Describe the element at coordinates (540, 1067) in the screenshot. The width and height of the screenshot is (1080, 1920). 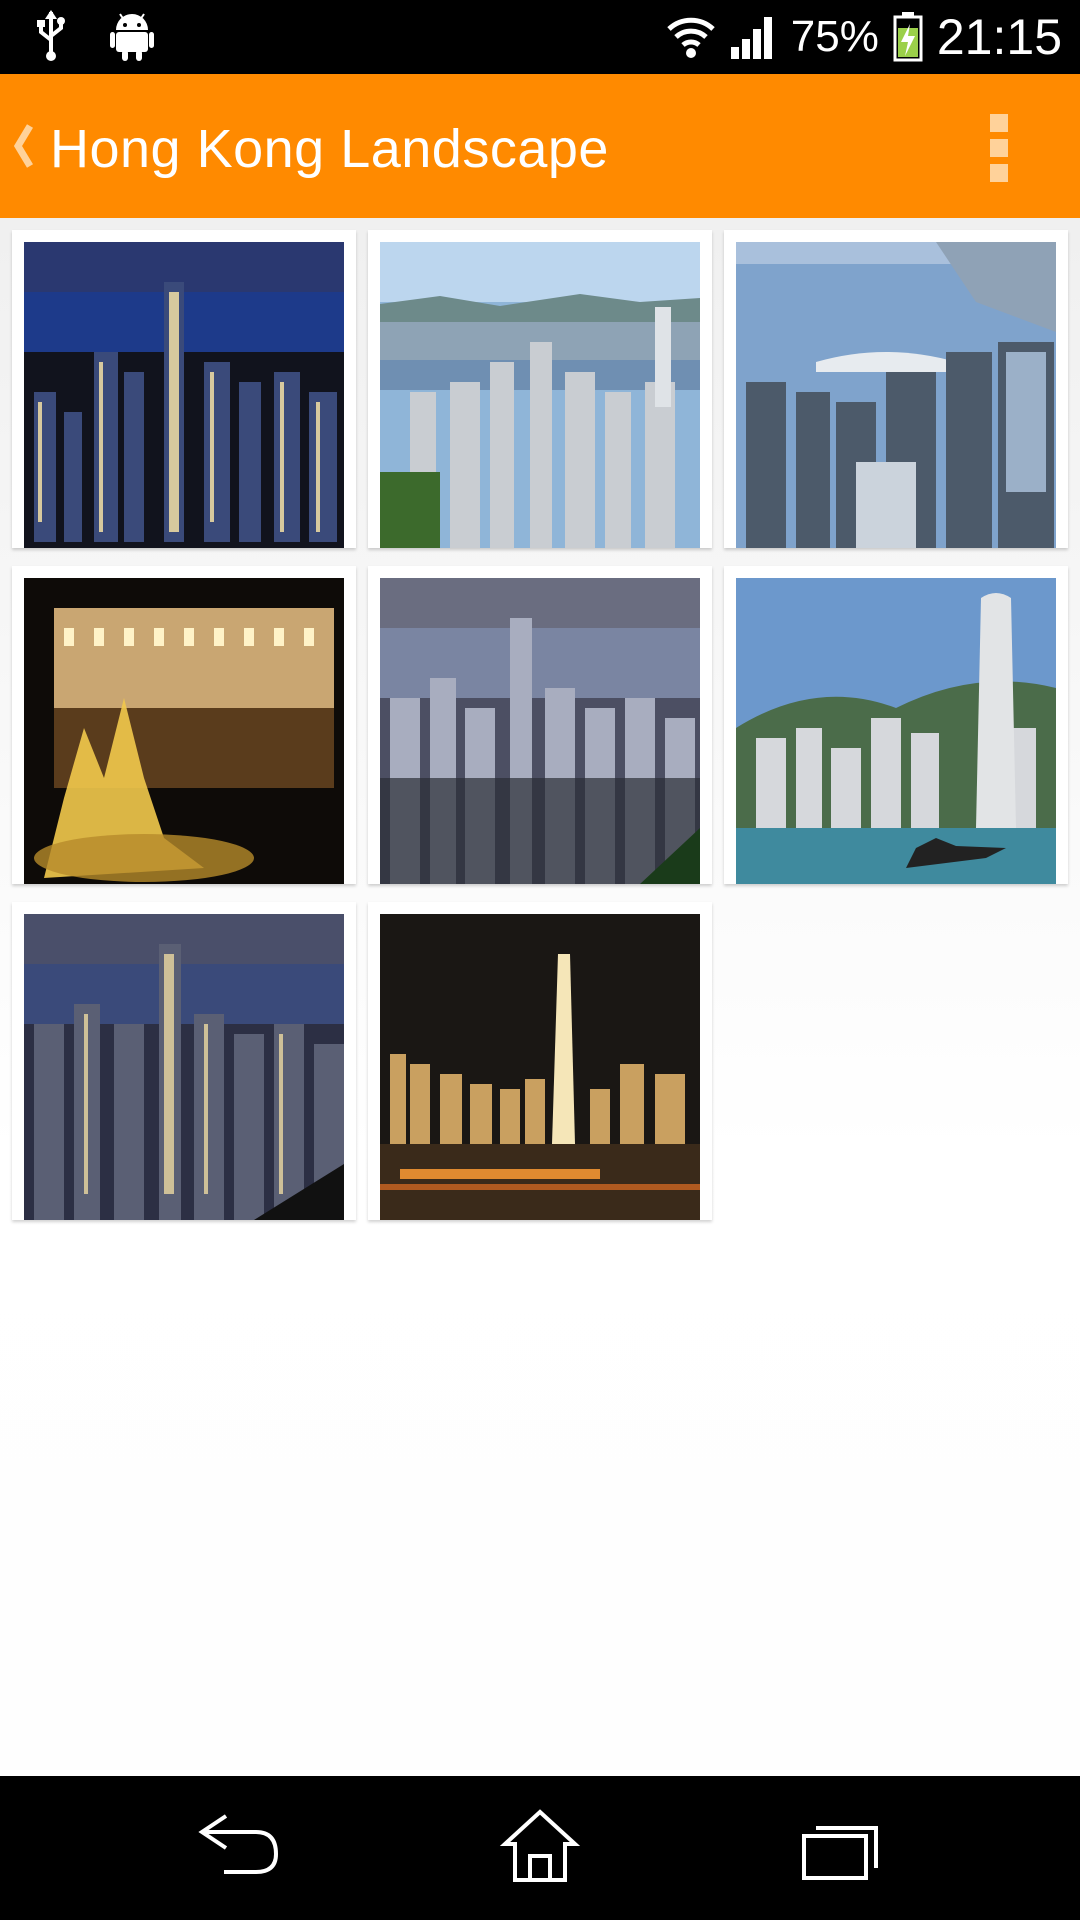
I see `photo-ifc-night` at that location.